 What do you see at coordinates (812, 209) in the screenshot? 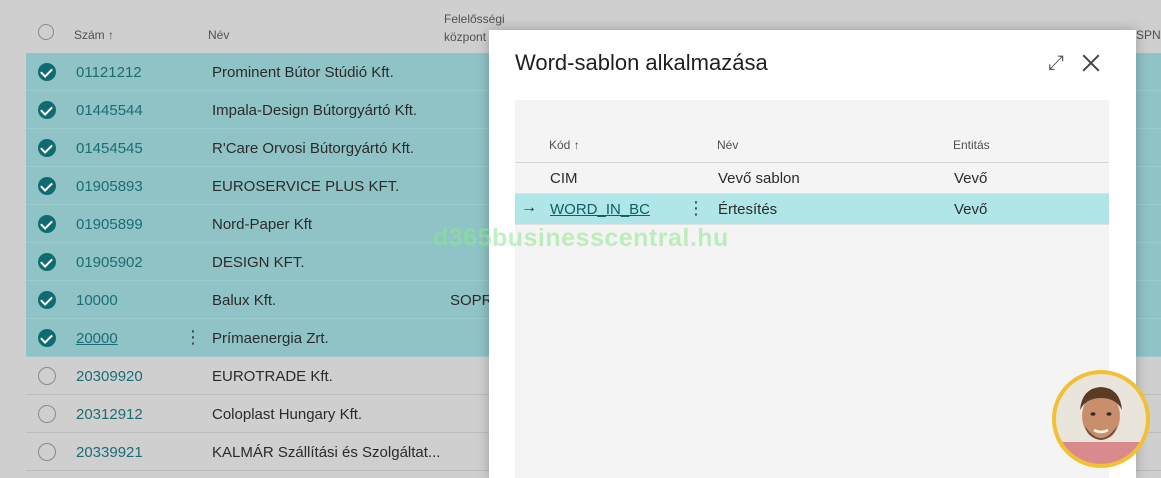
I see `grid-row: → WORD_IN_BC ⋮ Értesítés Vevő` at bounding box center [812, 209].